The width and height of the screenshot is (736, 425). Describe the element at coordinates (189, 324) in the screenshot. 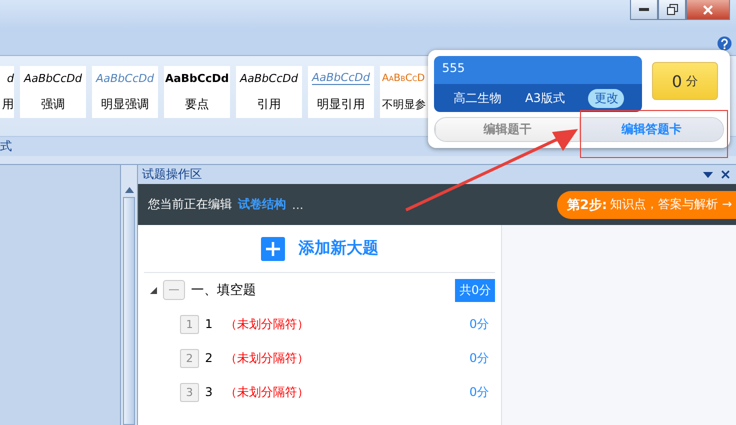

I see `question-index: 1` at that location.